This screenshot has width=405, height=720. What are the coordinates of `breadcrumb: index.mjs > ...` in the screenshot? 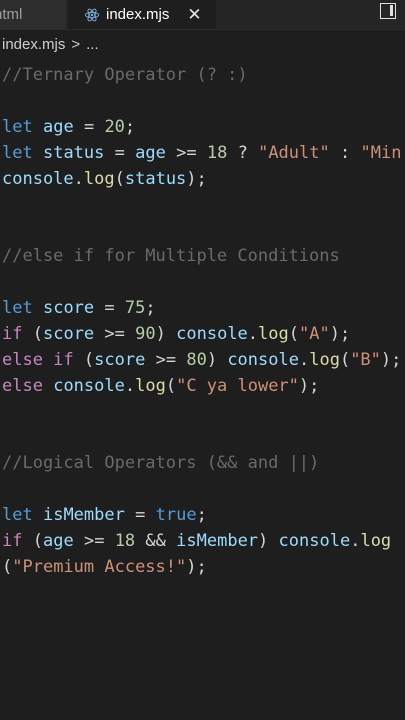 It's located at (50, 44).